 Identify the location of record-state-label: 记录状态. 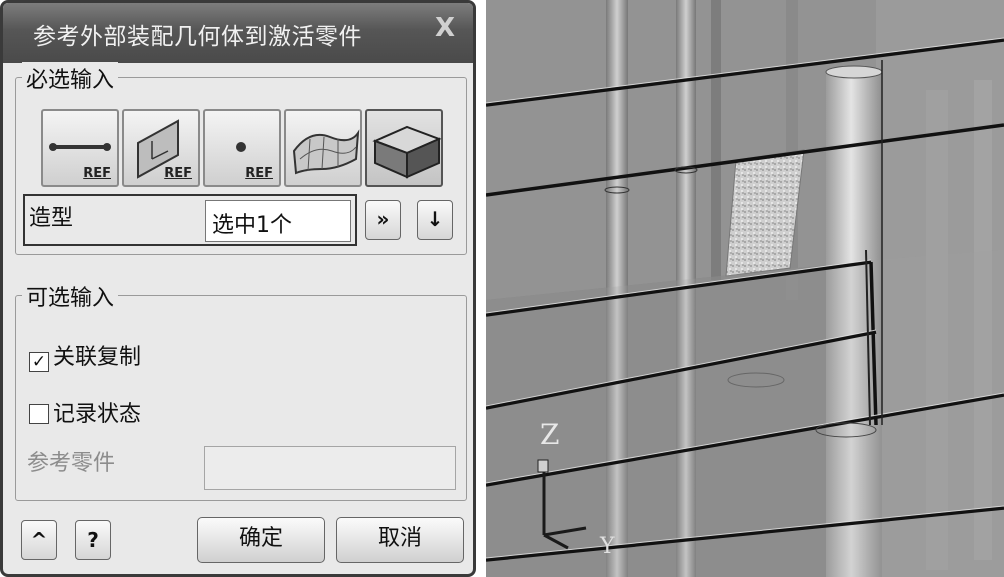
(97, 414).